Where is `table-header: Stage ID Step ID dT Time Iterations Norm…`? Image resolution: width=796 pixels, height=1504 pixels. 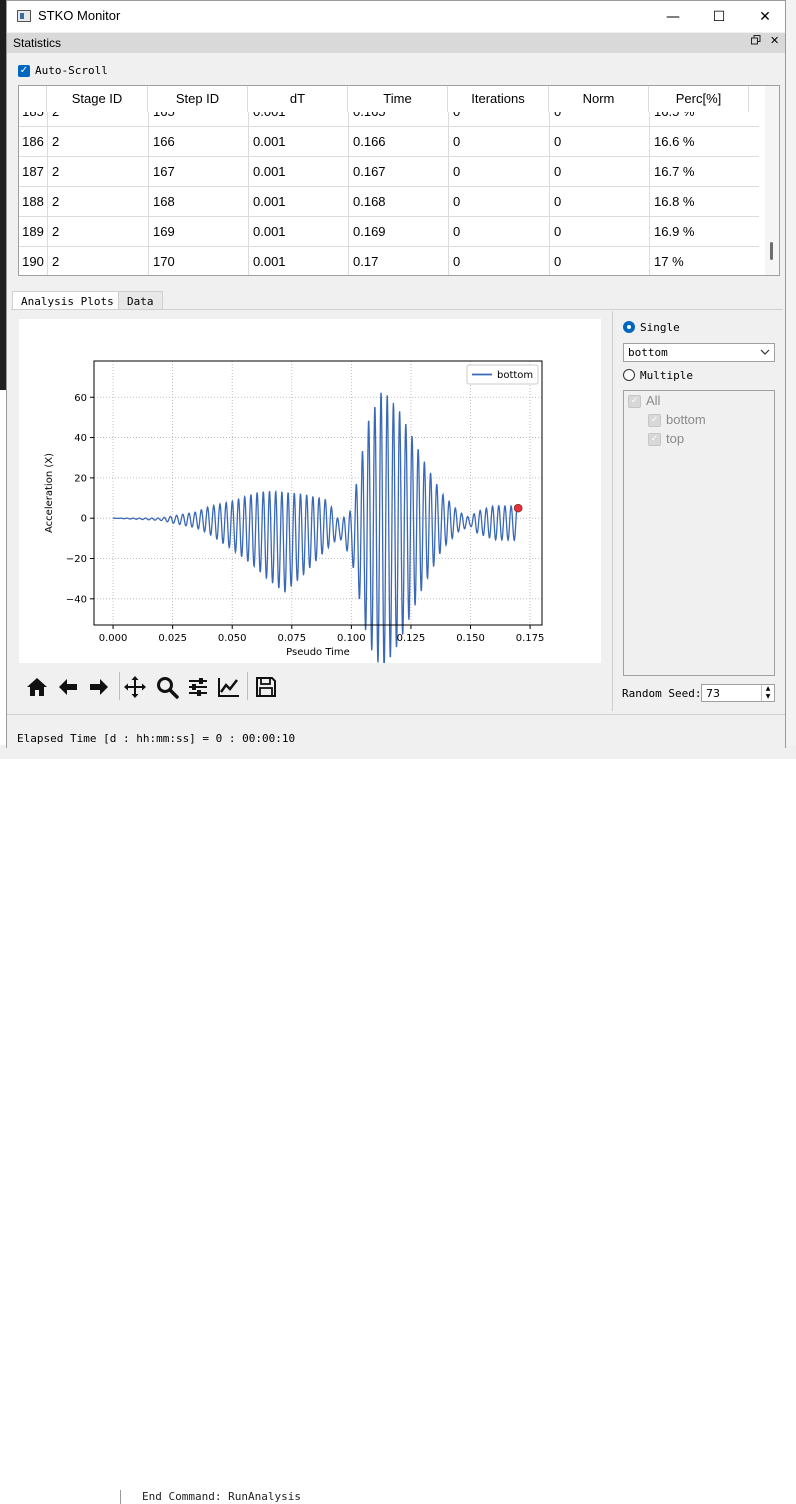 table-header: Stage ID Step ID dT Time Iterations Norm… is located at coordinates (392, 99).